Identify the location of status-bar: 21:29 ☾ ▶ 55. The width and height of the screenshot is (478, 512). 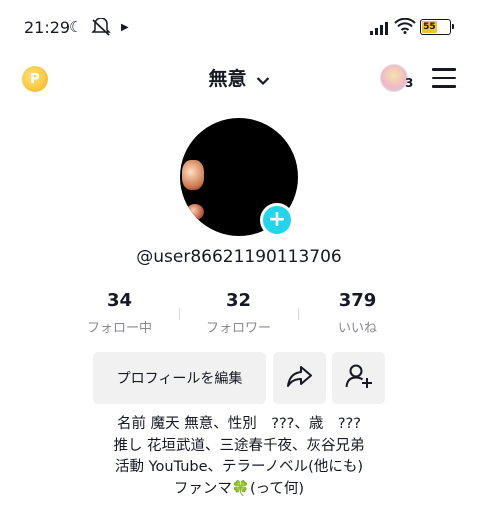
(239, 26).